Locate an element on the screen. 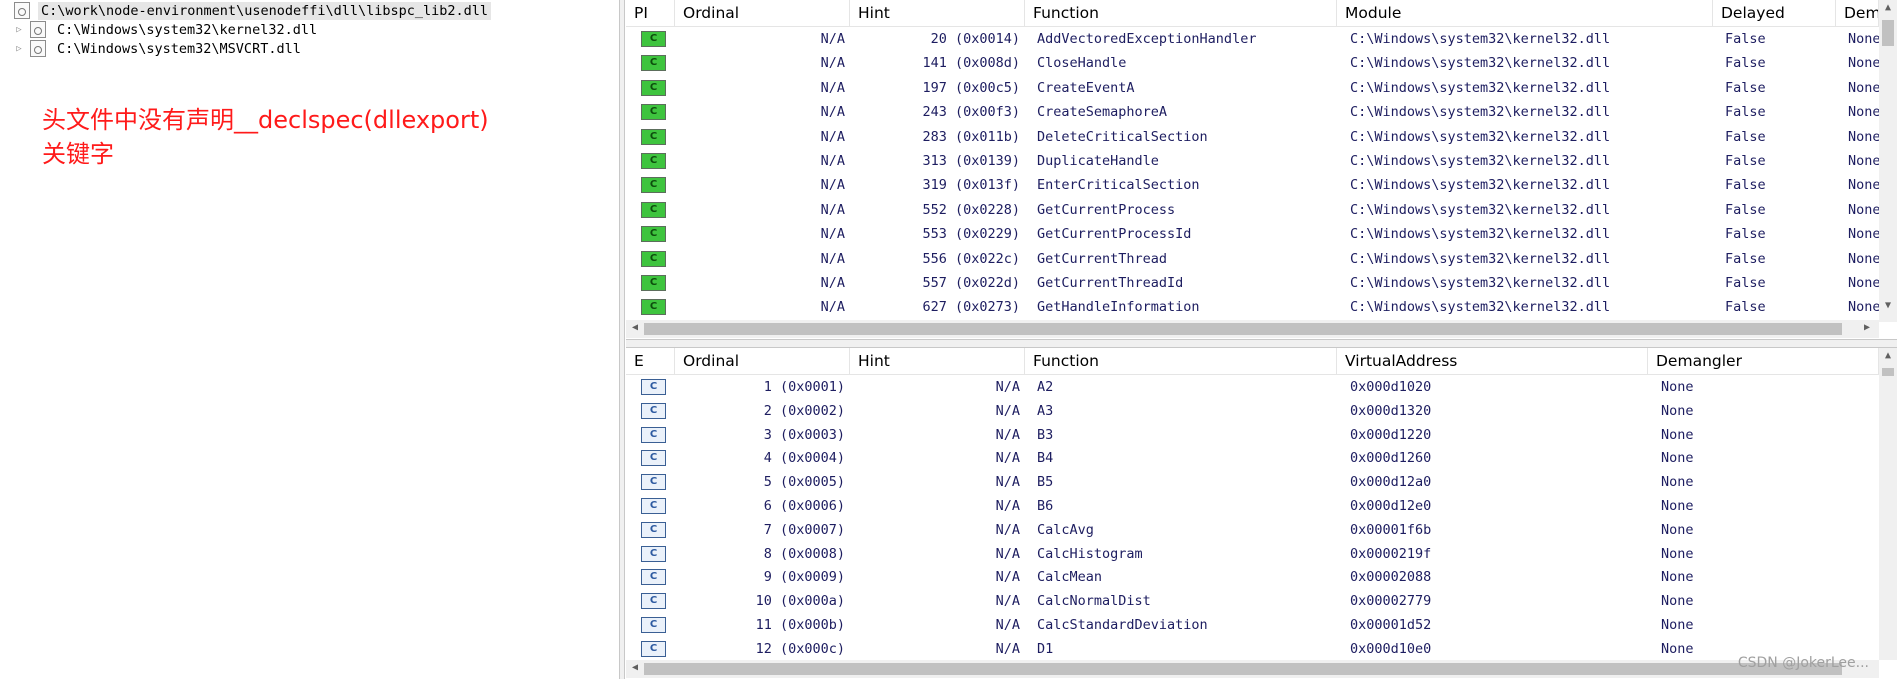  virtual-address-cell: 0x000d12e0 is located at coordinates (1391, 506).